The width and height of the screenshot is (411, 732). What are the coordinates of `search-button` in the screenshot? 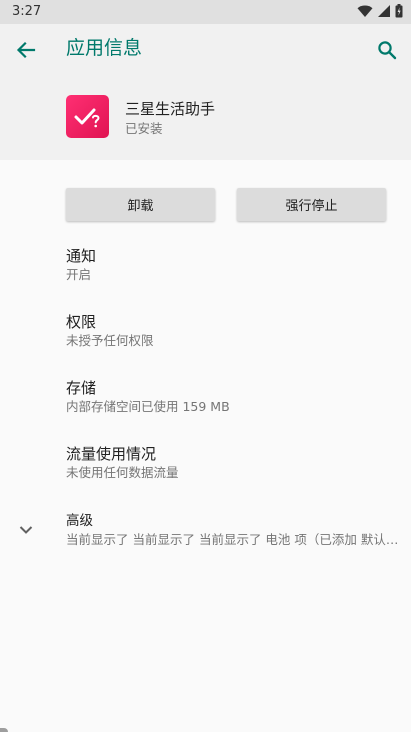 It's located at (387, 50).